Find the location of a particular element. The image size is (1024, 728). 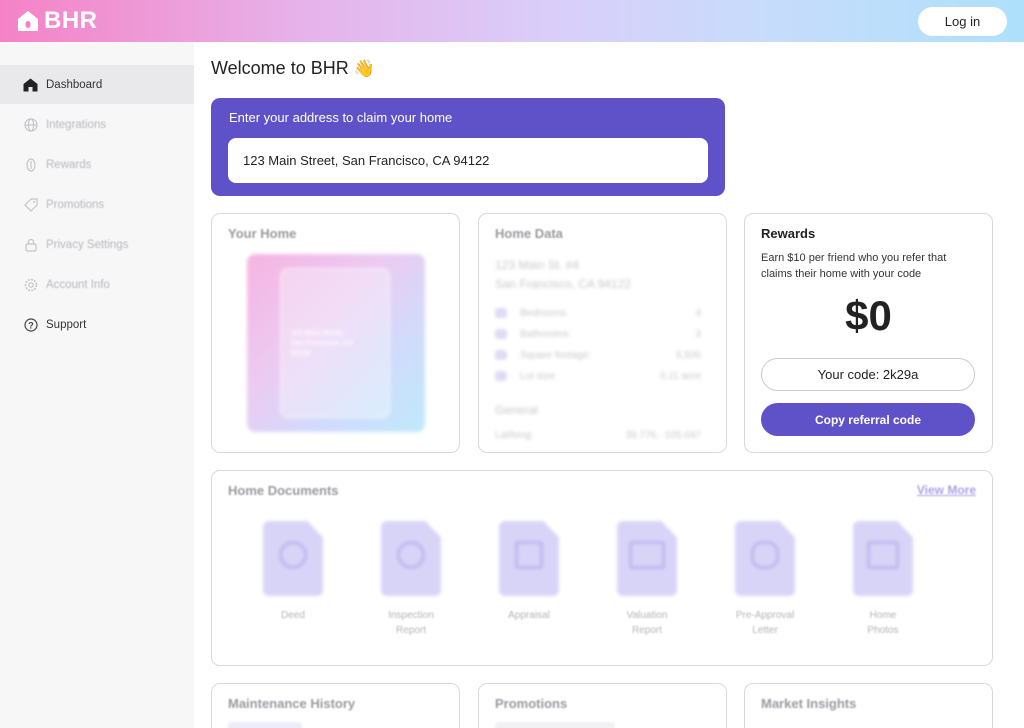

home-illustration: 123 Main Street, San Francisco, CA 94122 is located at coordinates (336, 343).